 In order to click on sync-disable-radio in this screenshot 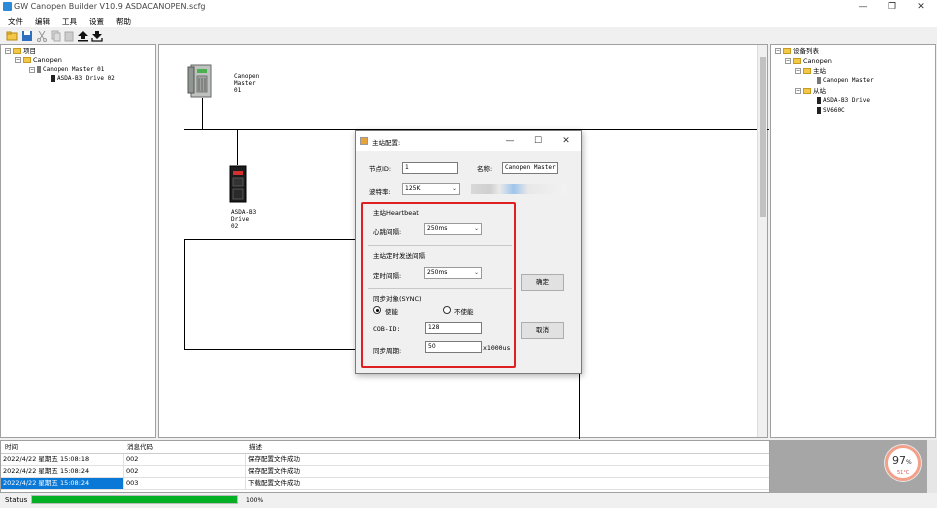, I will do `click(447, 310)`.